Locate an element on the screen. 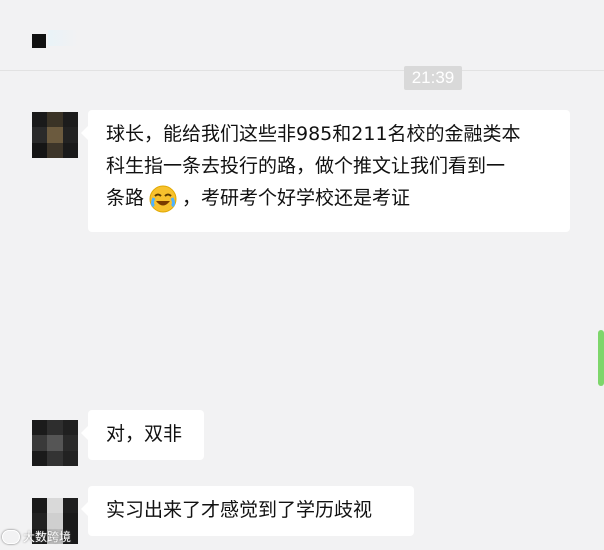 This screenshot has height=550, width=604. watermark: 大数跨境 is located at coordinates (36, 536).